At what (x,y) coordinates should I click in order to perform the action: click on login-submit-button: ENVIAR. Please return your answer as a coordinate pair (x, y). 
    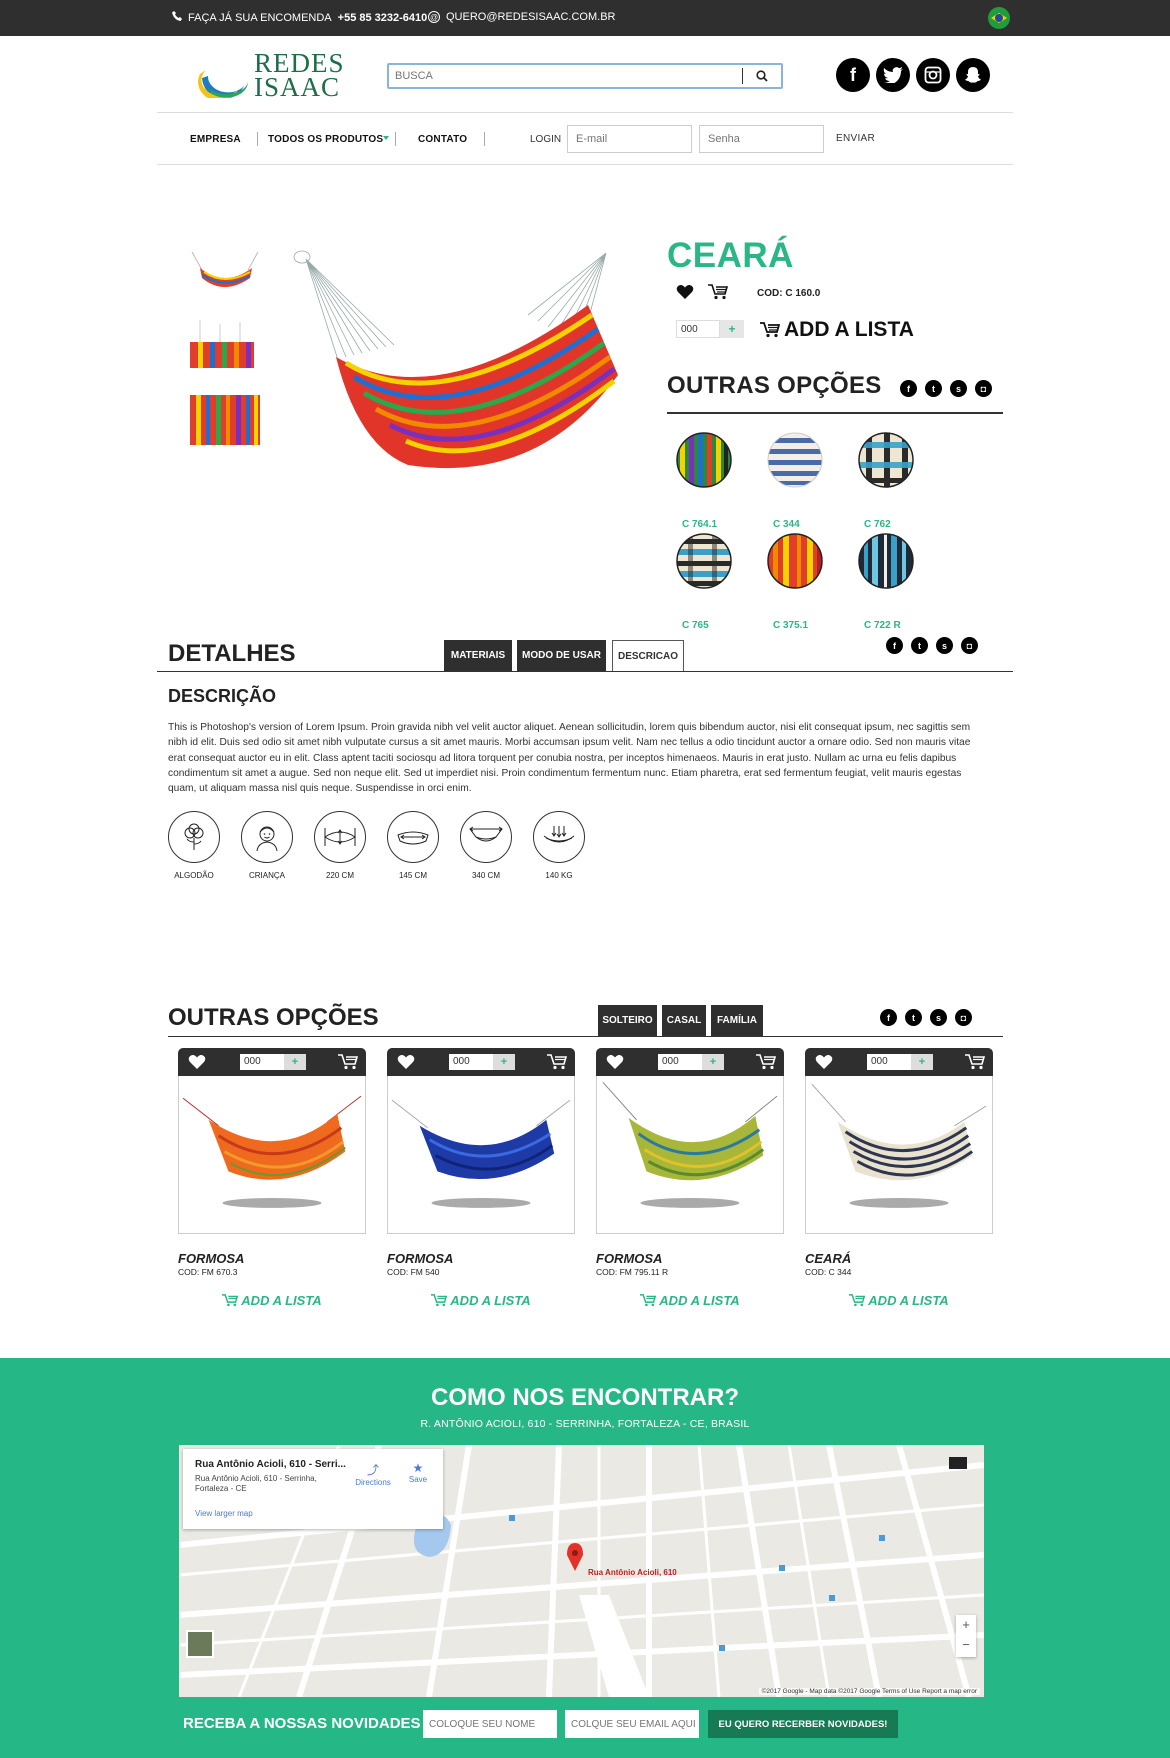
    Looking at the image, I should click on (855, 138).